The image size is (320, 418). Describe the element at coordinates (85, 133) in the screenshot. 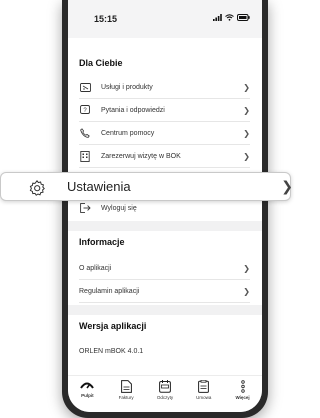

I see `phone-call-icon` at that location.